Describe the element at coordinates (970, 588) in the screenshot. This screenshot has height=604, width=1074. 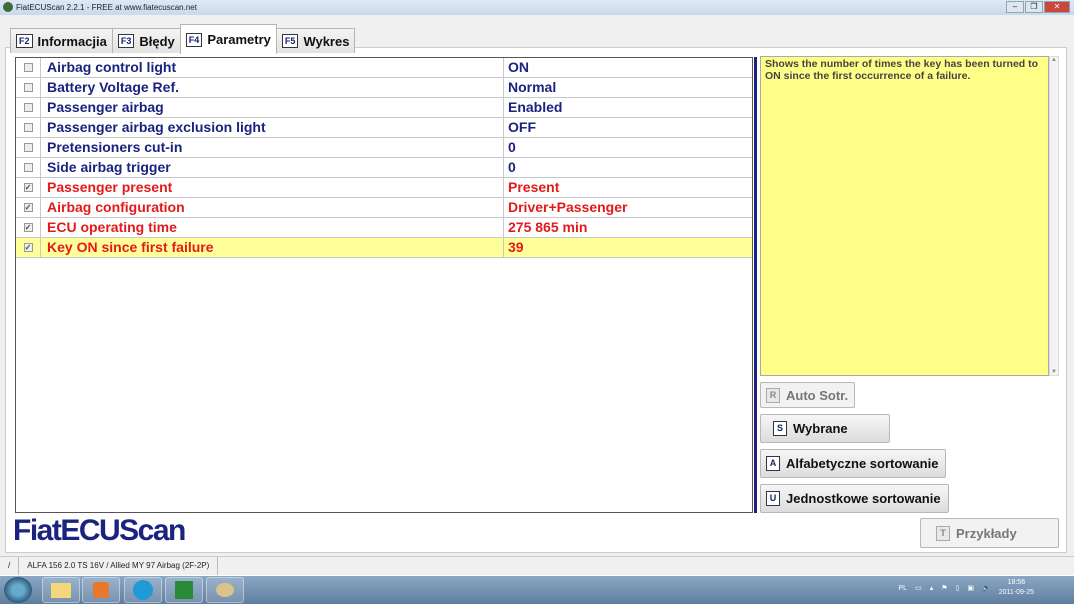
I see `network-icon: ▣` at that location.